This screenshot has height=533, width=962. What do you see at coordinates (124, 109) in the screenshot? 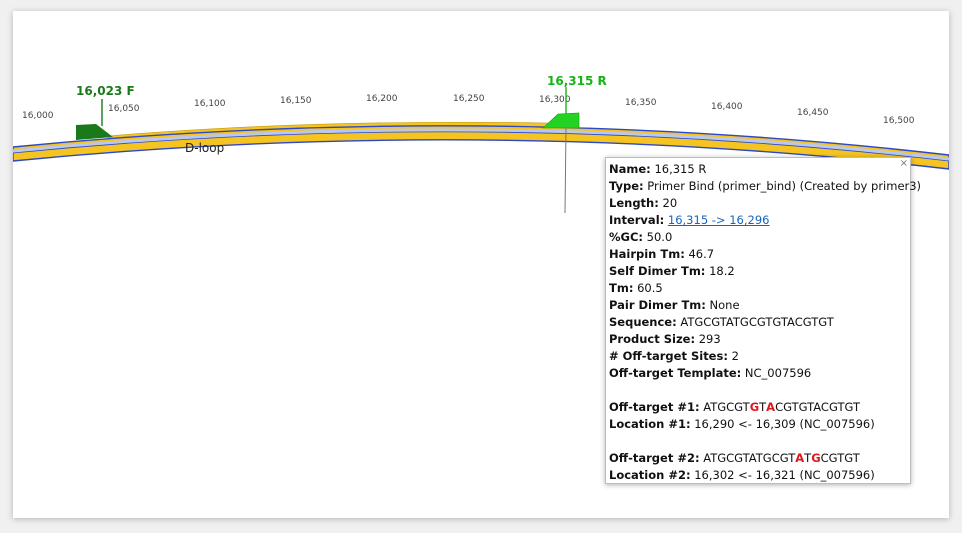
I see `tick-label: 16,050` at bounding box center [124, 109].